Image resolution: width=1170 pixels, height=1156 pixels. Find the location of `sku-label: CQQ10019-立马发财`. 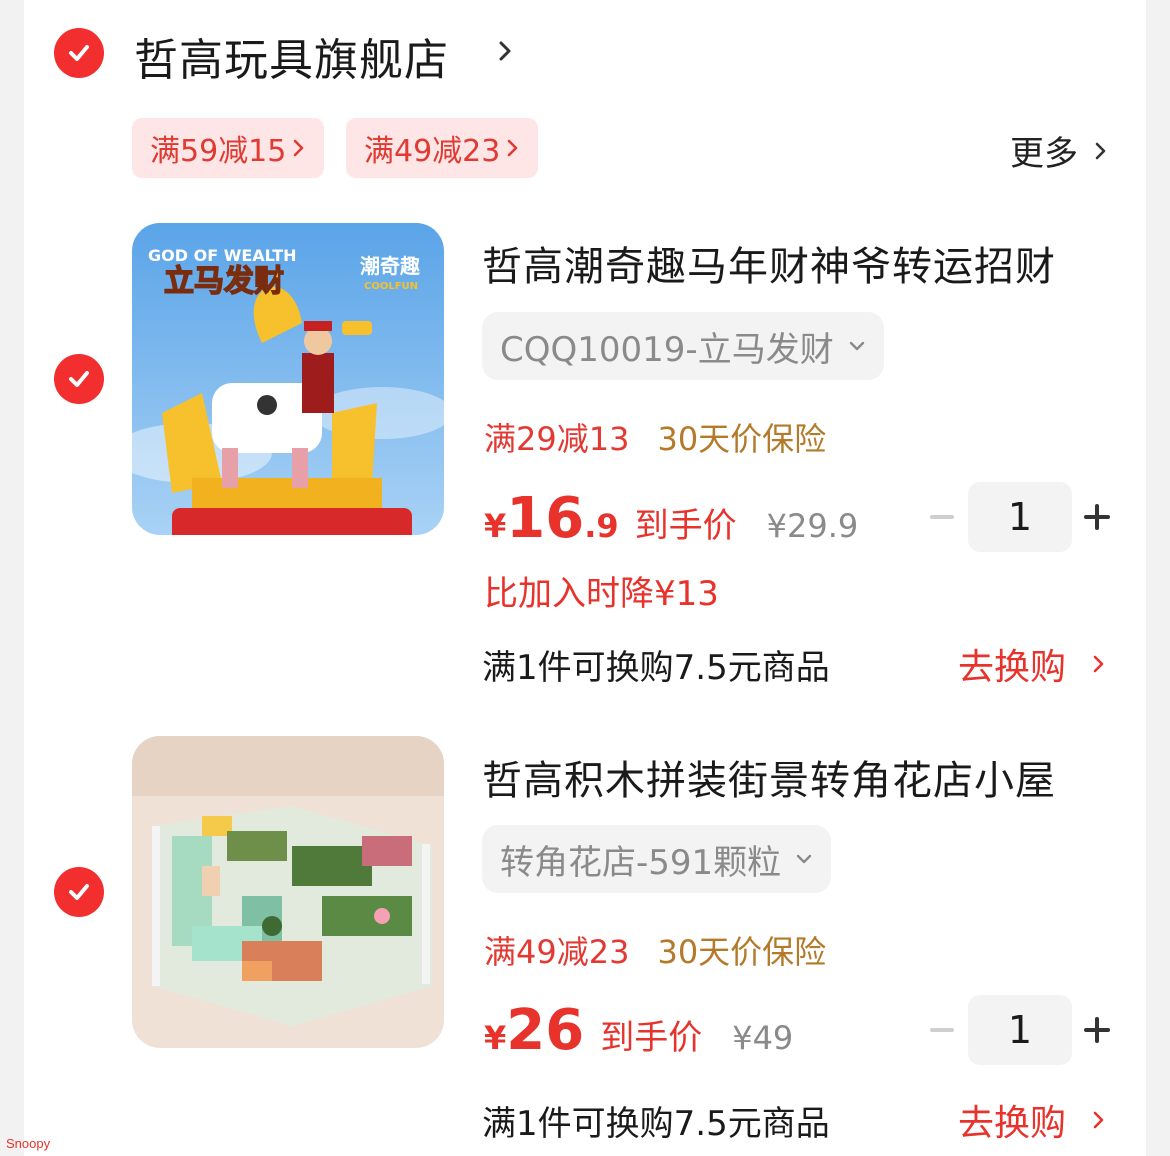

sku-label: CQQ10019-立马发财 is located at coordinates (667, 349).